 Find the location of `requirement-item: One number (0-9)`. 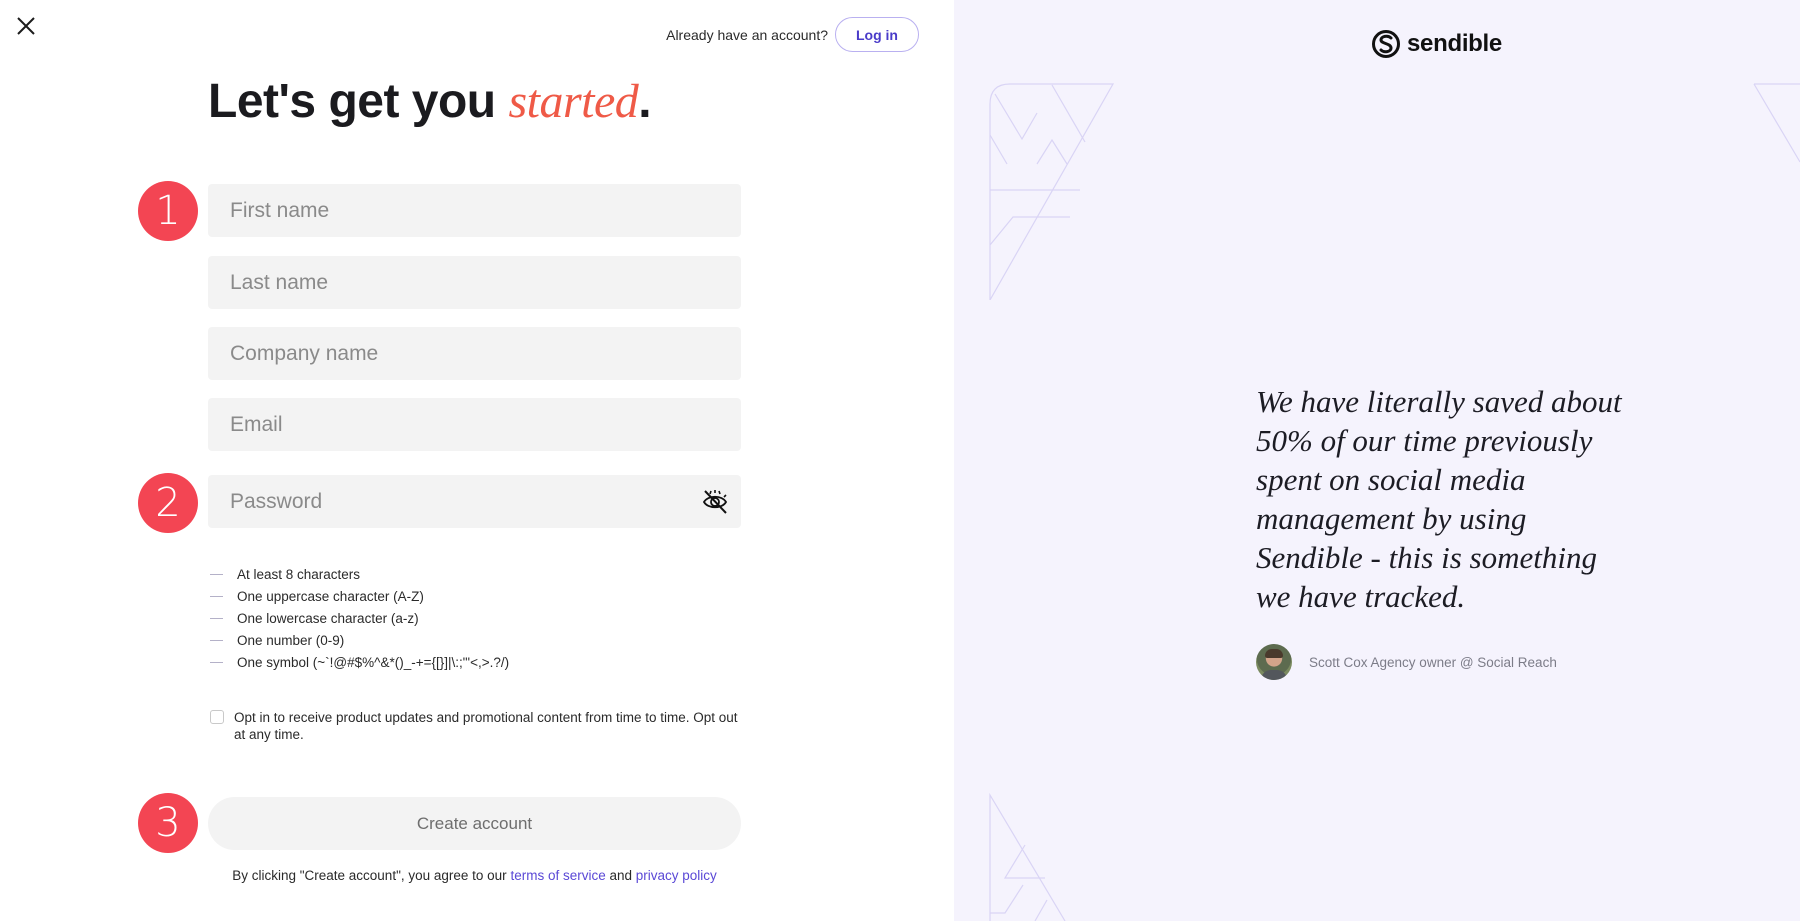

requirement-item: One number (0-9) is located at coordinates (359, 640).